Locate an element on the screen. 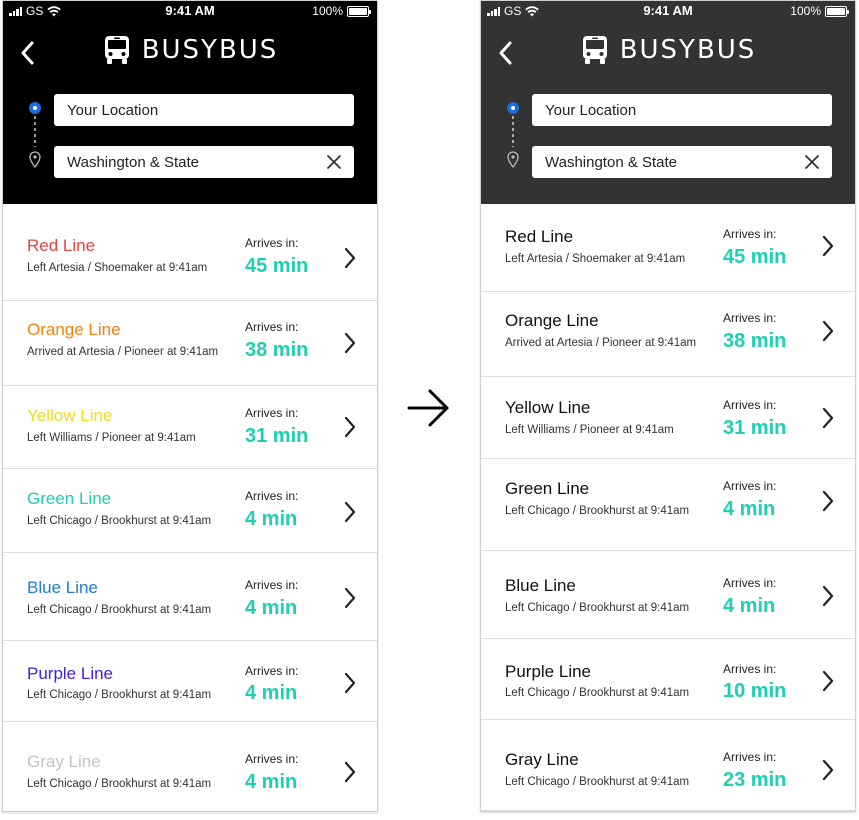 The height and width of the screenshot is (820, 859). arrival-time: 31 min is located at coordinates (755, 428).